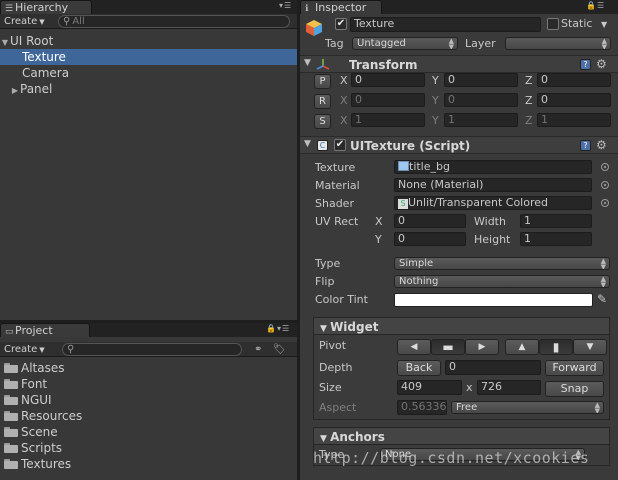 The height and width of the screenshot is (480, 618). Describe the element at coordinates (481, 120) in the screenshot. I see `scale-y-field: 1` at that location.